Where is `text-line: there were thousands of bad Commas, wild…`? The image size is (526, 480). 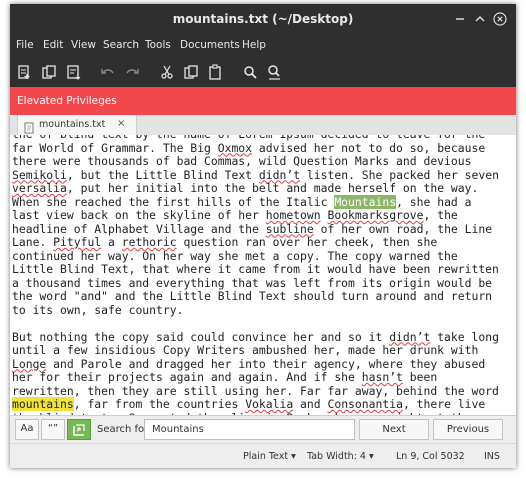
text-line: there were thousands of bad Commas, wild… is located at coordinates (257, 161).